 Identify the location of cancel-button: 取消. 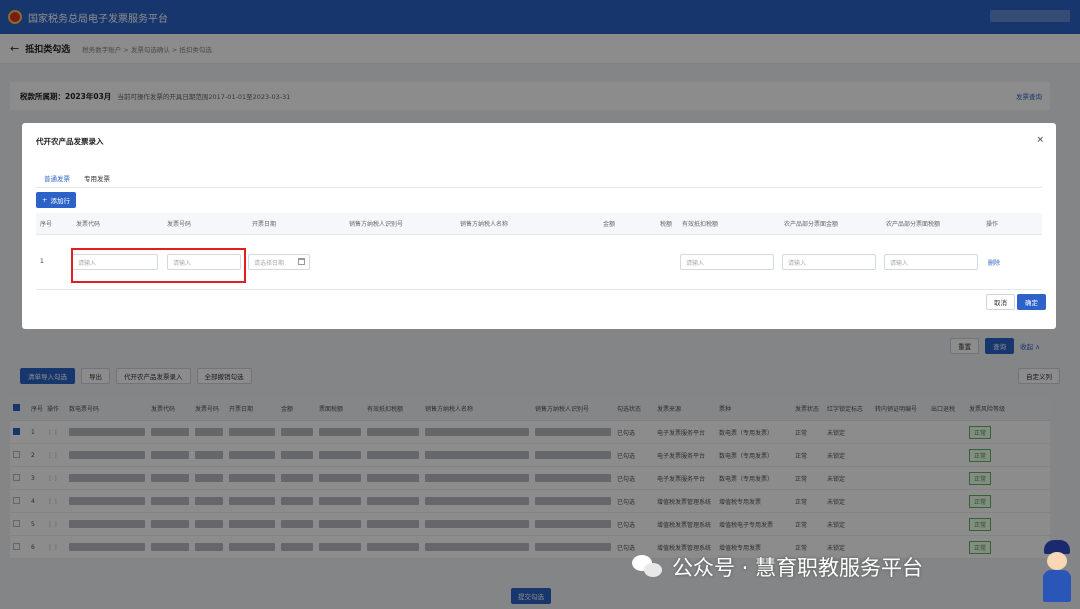
(1000, 302).